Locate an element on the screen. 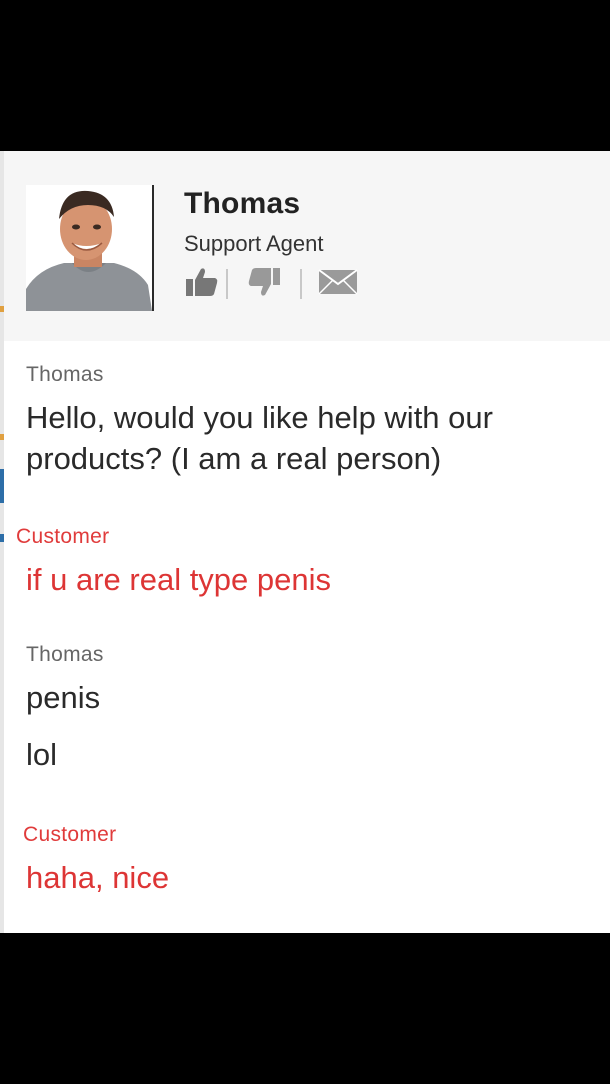  agent-role: Support Agent is located at coordinates (254, 243).